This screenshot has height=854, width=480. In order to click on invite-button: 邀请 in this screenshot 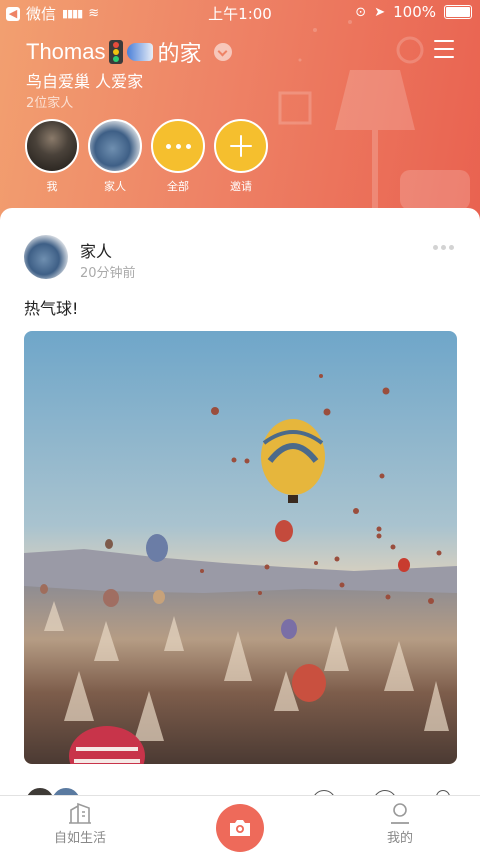, I will do `click(241, 156)`.